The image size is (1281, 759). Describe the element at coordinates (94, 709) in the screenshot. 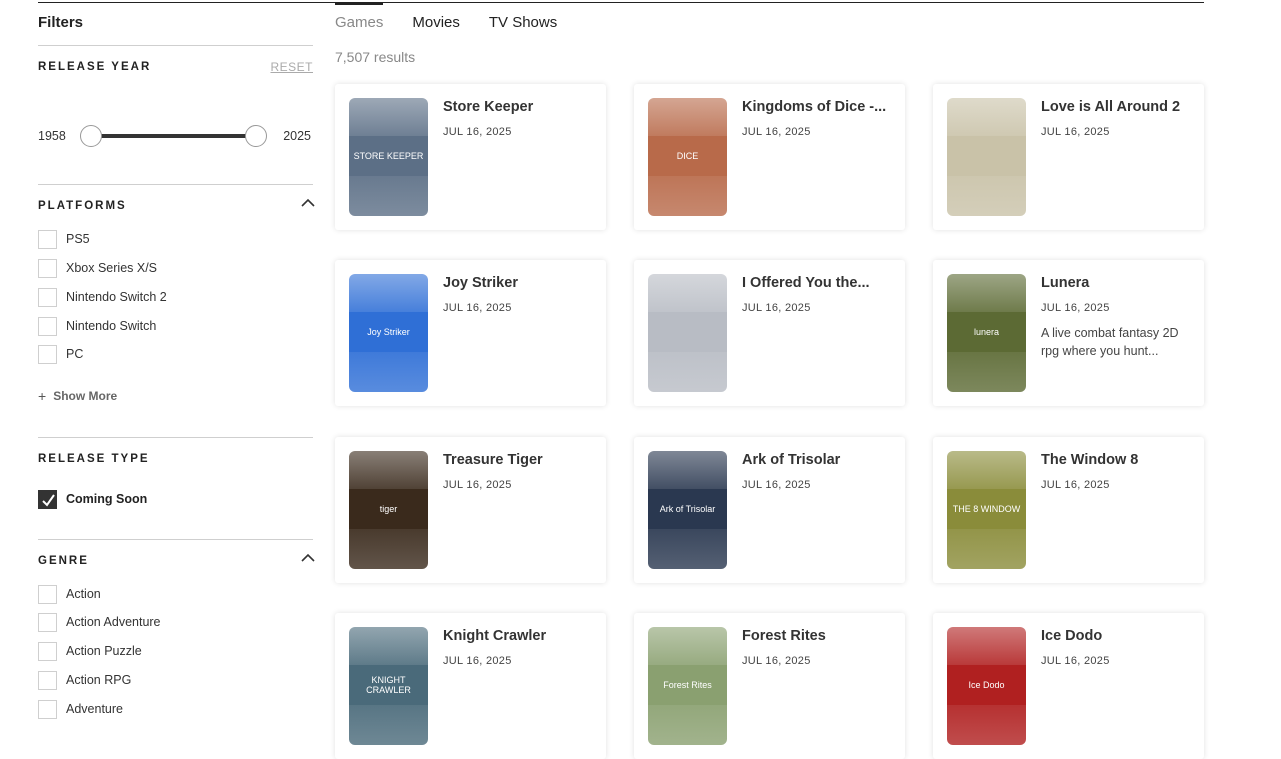

I see `genre-label: Adventure` at that location.